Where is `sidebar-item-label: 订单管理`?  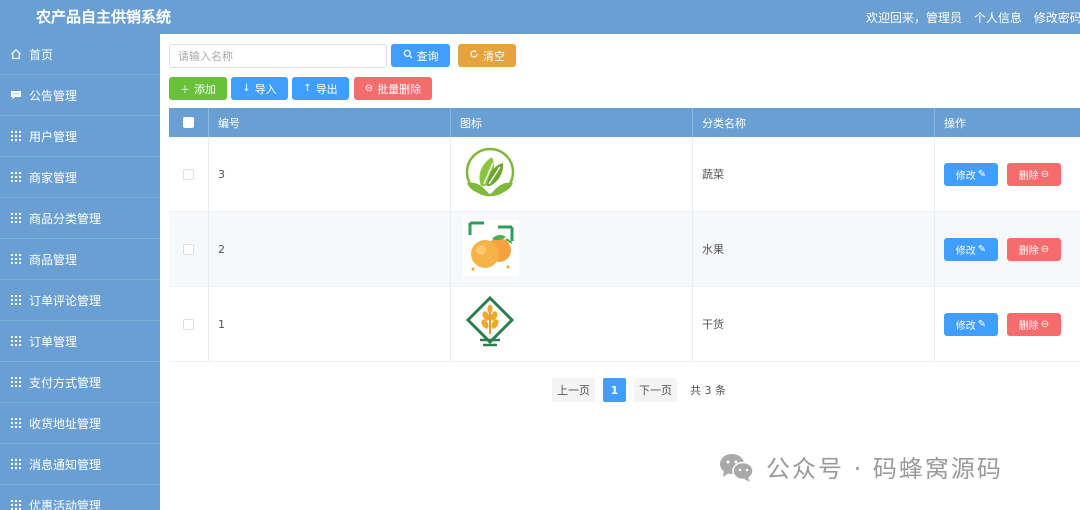 sidebar-item-label: 订单管理 is located at coordinates (53, 341).